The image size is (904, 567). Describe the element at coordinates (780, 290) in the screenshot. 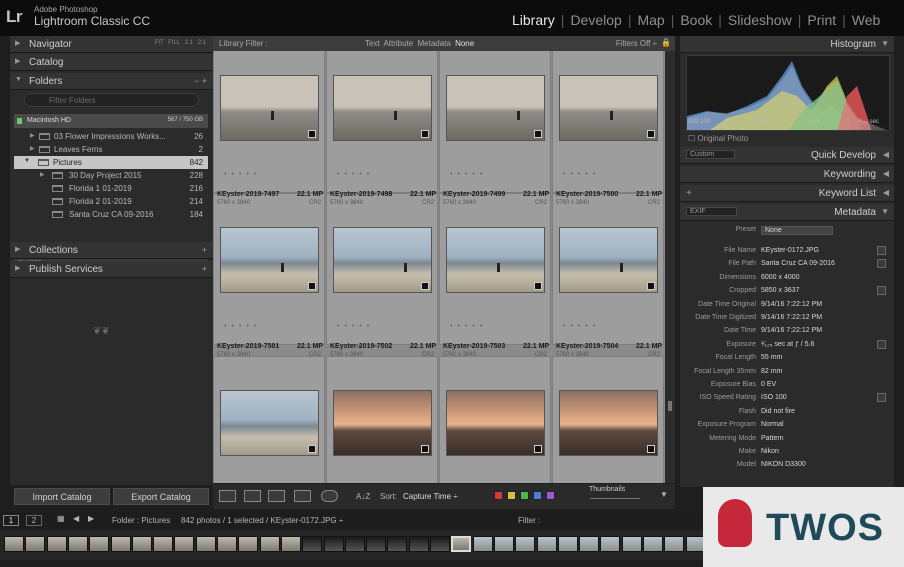

I see `metadata-value: 5850 x 3637` at that location.